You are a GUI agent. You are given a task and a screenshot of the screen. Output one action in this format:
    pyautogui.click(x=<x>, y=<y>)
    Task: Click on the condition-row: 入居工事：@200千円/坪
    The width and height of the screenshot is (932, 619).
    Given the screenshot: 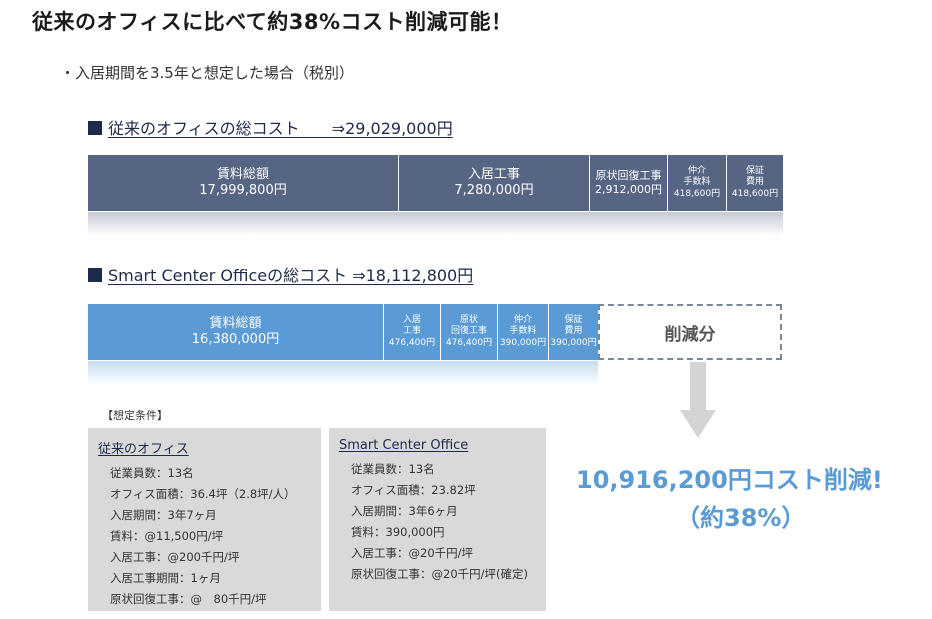 What is the action you would take?
    pyautogui.click(x=175, y=557)
    